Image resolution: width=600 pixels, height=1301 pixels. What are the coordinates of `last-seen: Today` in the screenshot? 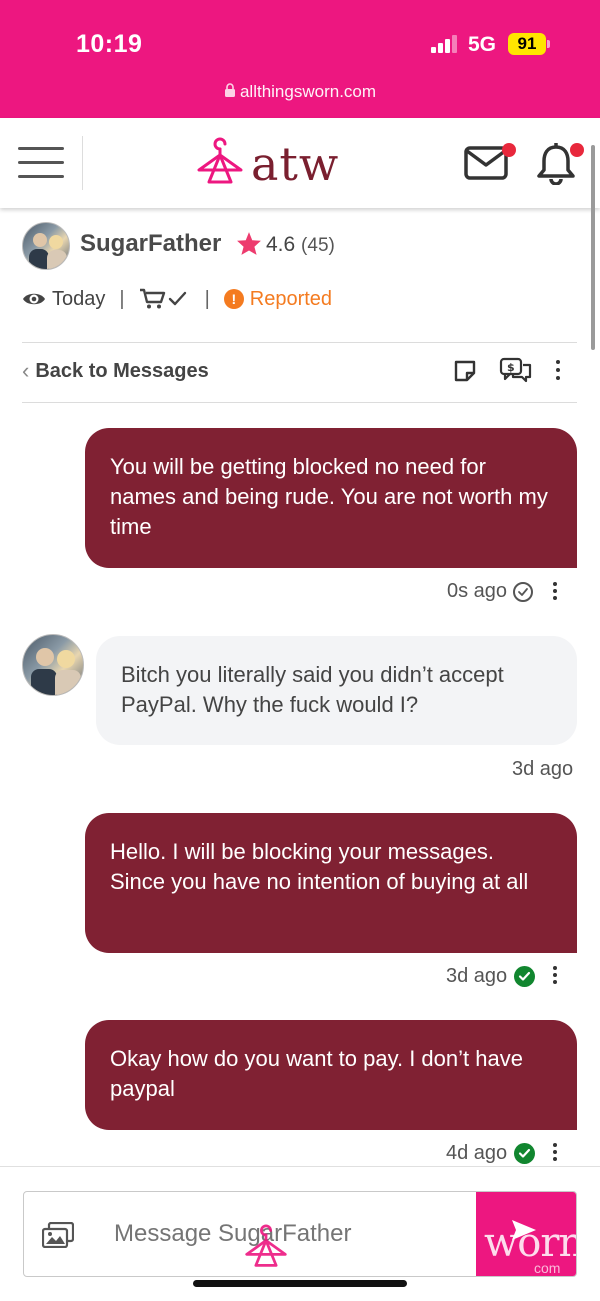 It's located at (79, 298).